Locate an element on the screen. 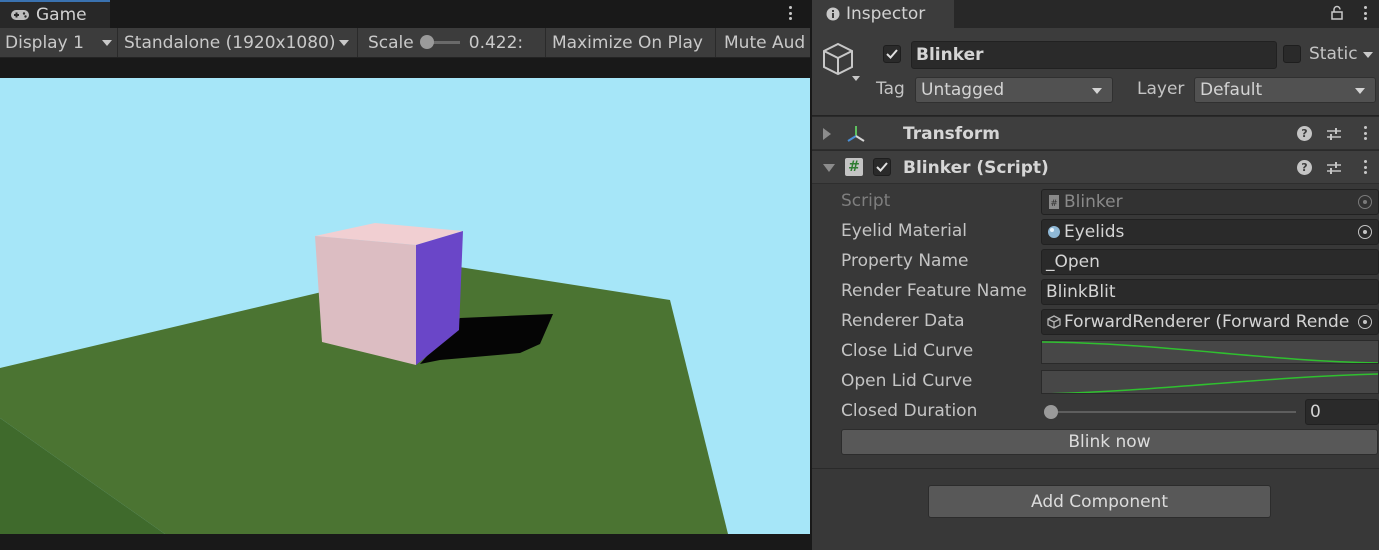 The image size is (1379, 550). blinker-title: Blinker (Script) is located at coordinates (976, 168).